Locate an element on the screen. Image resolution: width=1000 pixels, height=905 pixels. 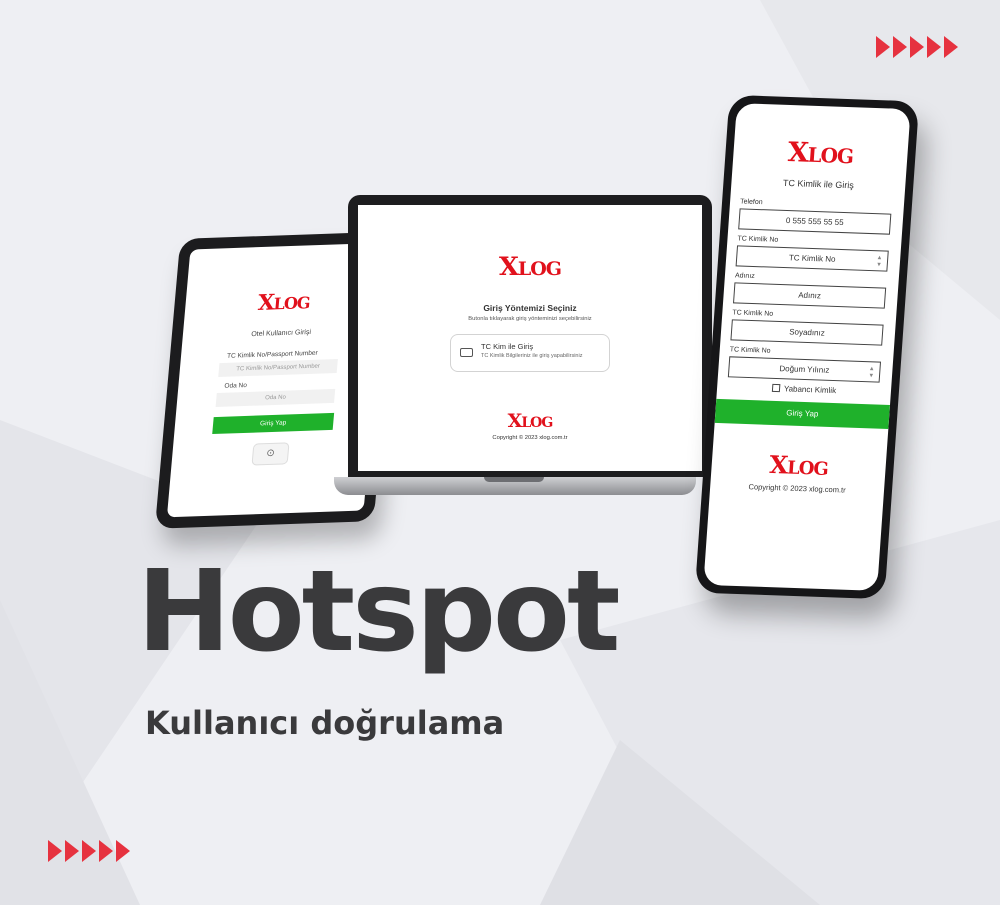
phone-number-input: 0 555 555 55 55 is located at coordinates (815, 221).